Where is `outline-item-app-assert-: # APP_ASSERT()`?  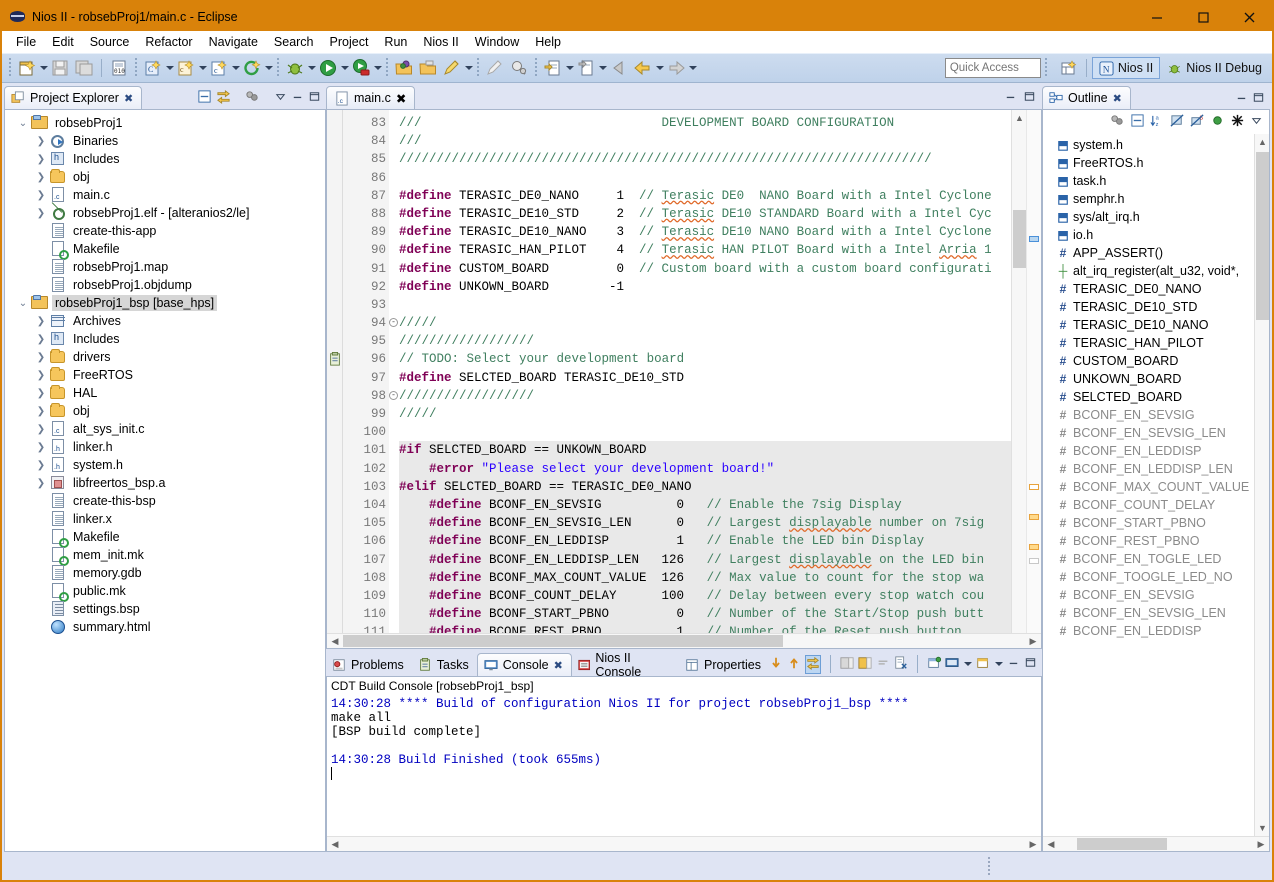 outline-item-app-assert-: # APP_ASSERT() is located at coordinates (1156, 253).